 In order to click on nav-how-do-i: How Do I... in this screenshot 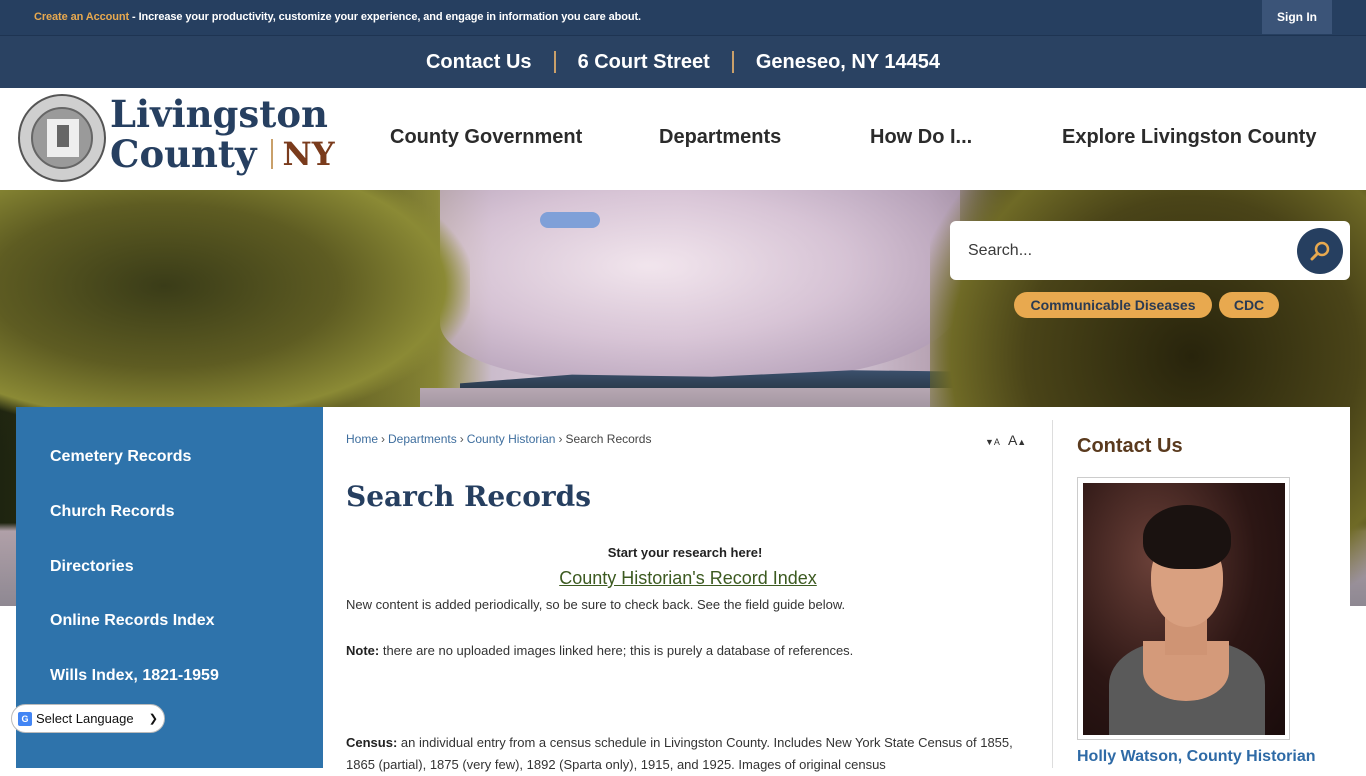, I will do `click(921, 137)`.